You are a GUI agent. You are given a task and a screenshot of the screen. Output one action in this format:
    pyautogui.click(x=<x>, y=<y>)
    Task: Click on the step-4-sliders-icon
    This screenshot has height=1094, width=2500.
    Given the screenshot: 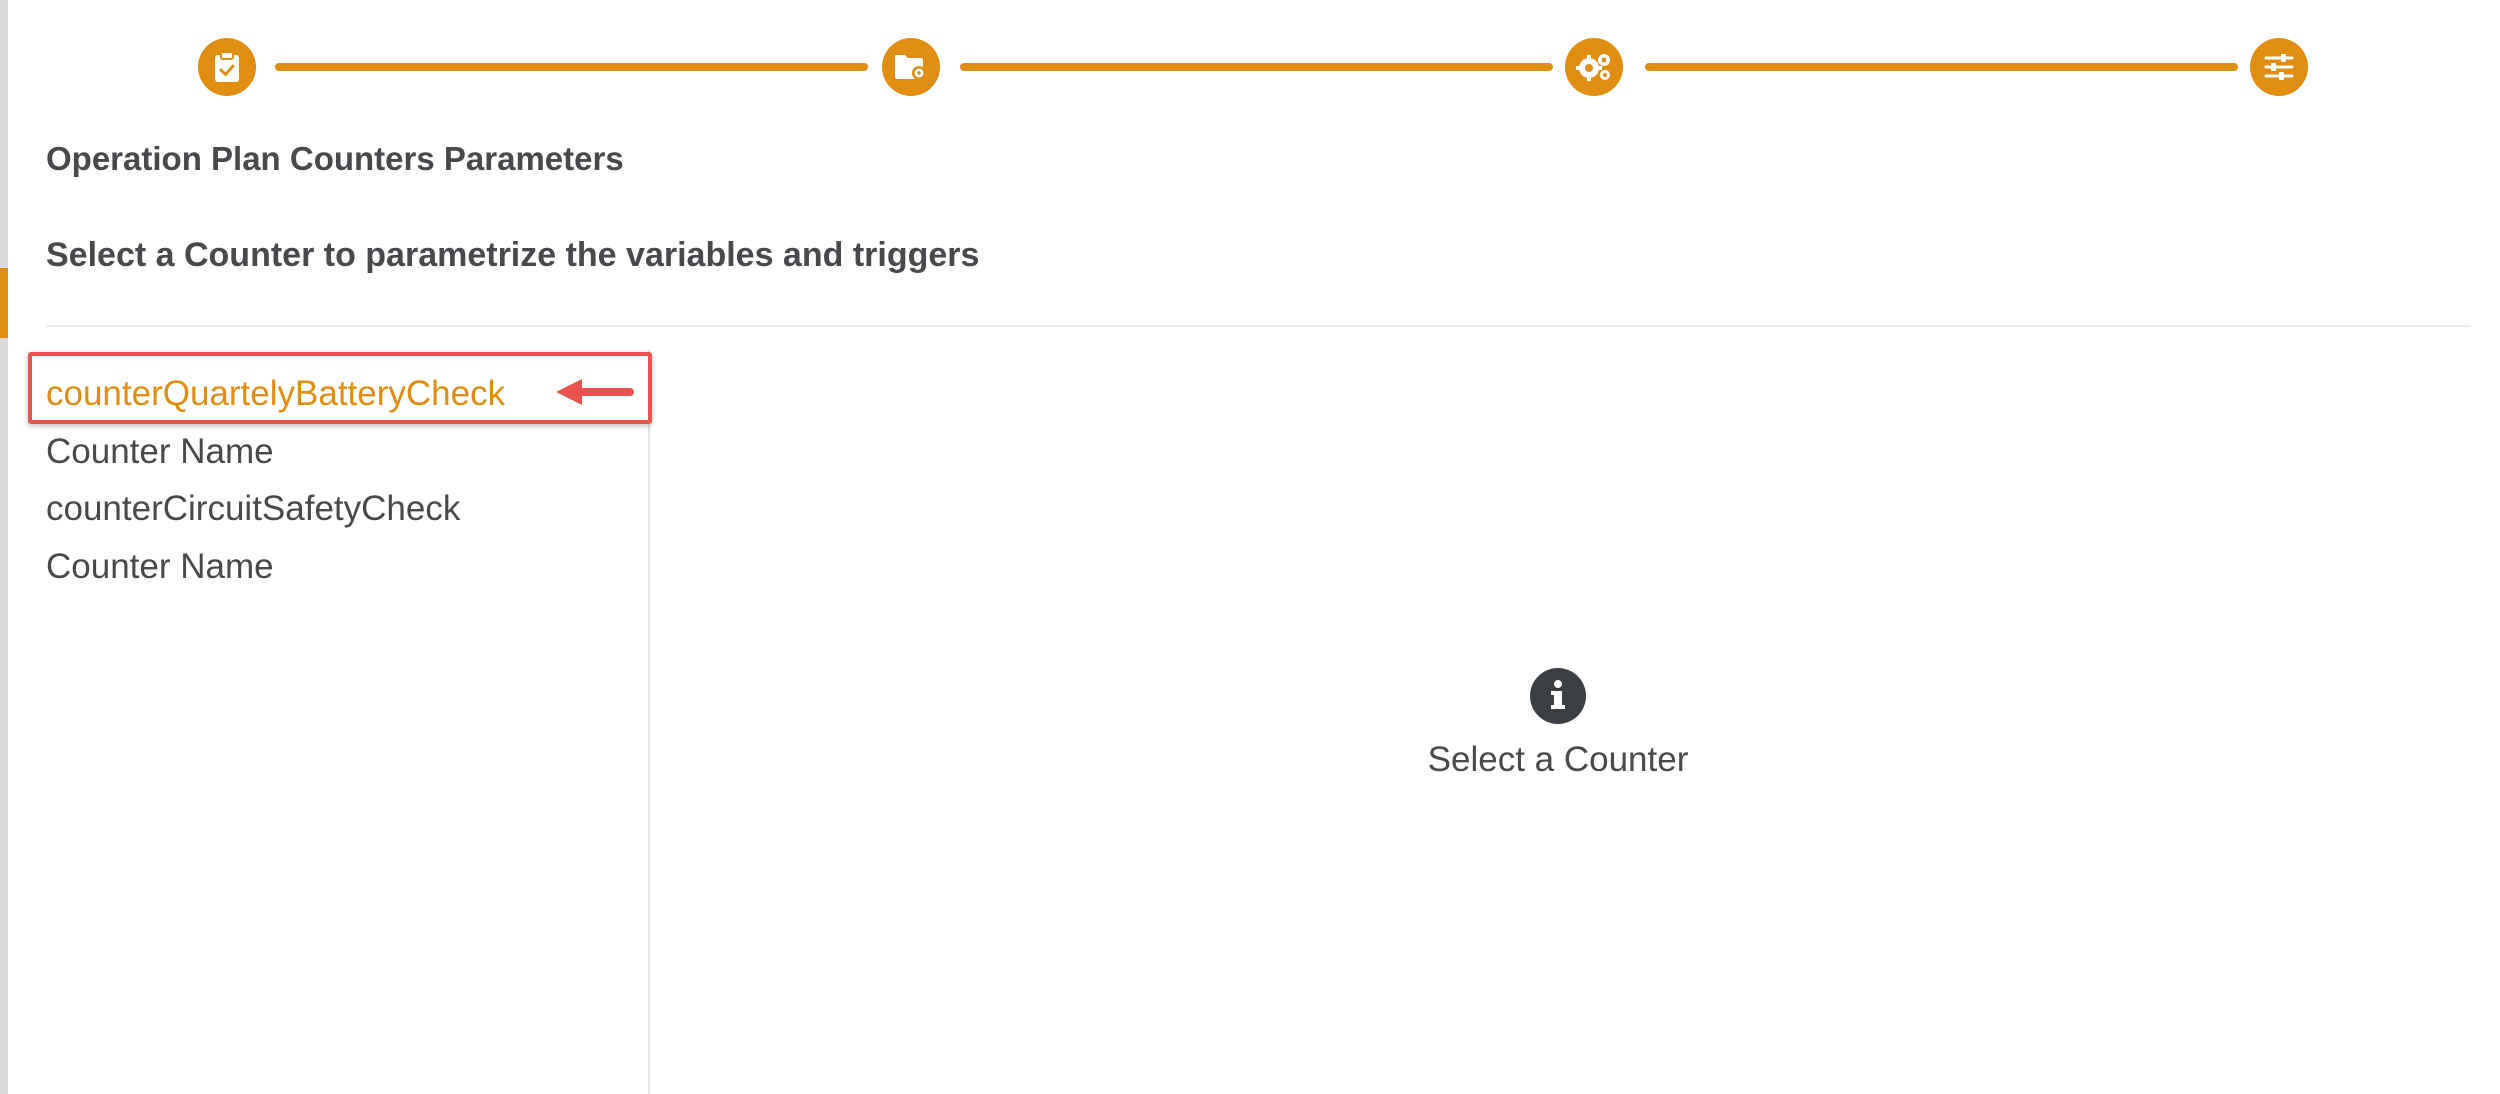 What is the action you would take?
    pyautogui.click(x=2279, y=67)
    